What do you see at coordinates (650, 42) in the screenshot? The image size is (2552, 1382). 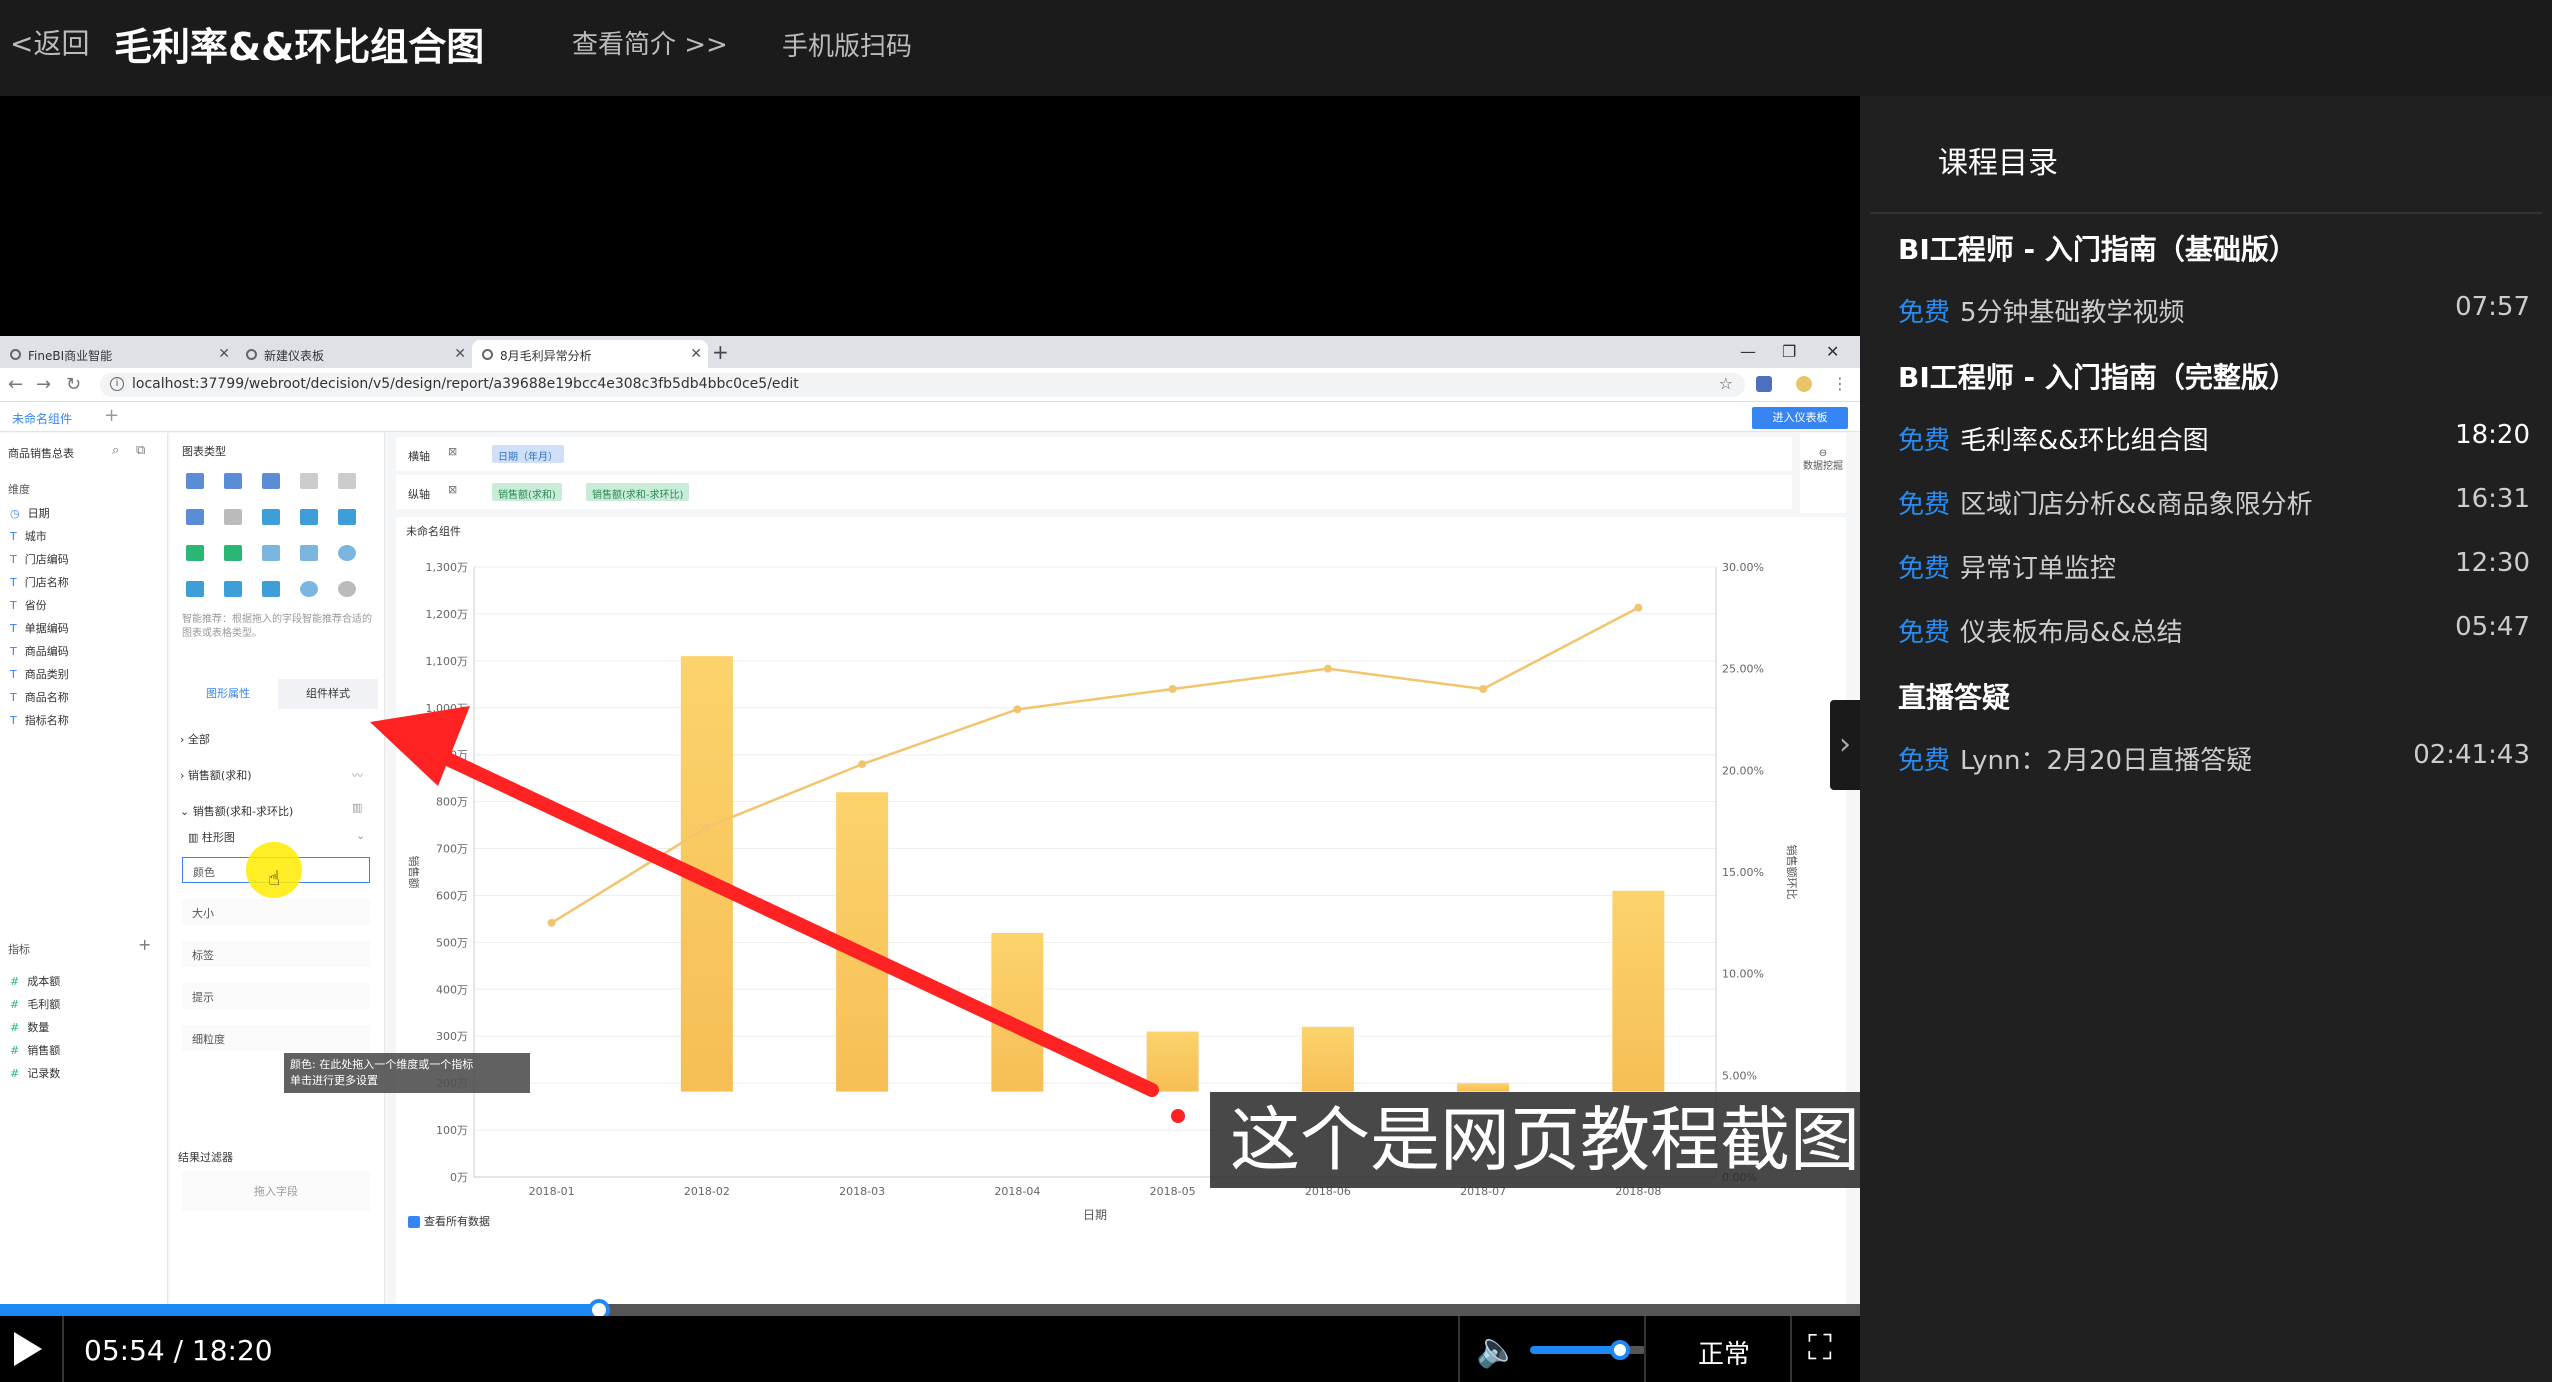 I see `intro-link: 查看简介 >>` at bounding box center [650, 42].